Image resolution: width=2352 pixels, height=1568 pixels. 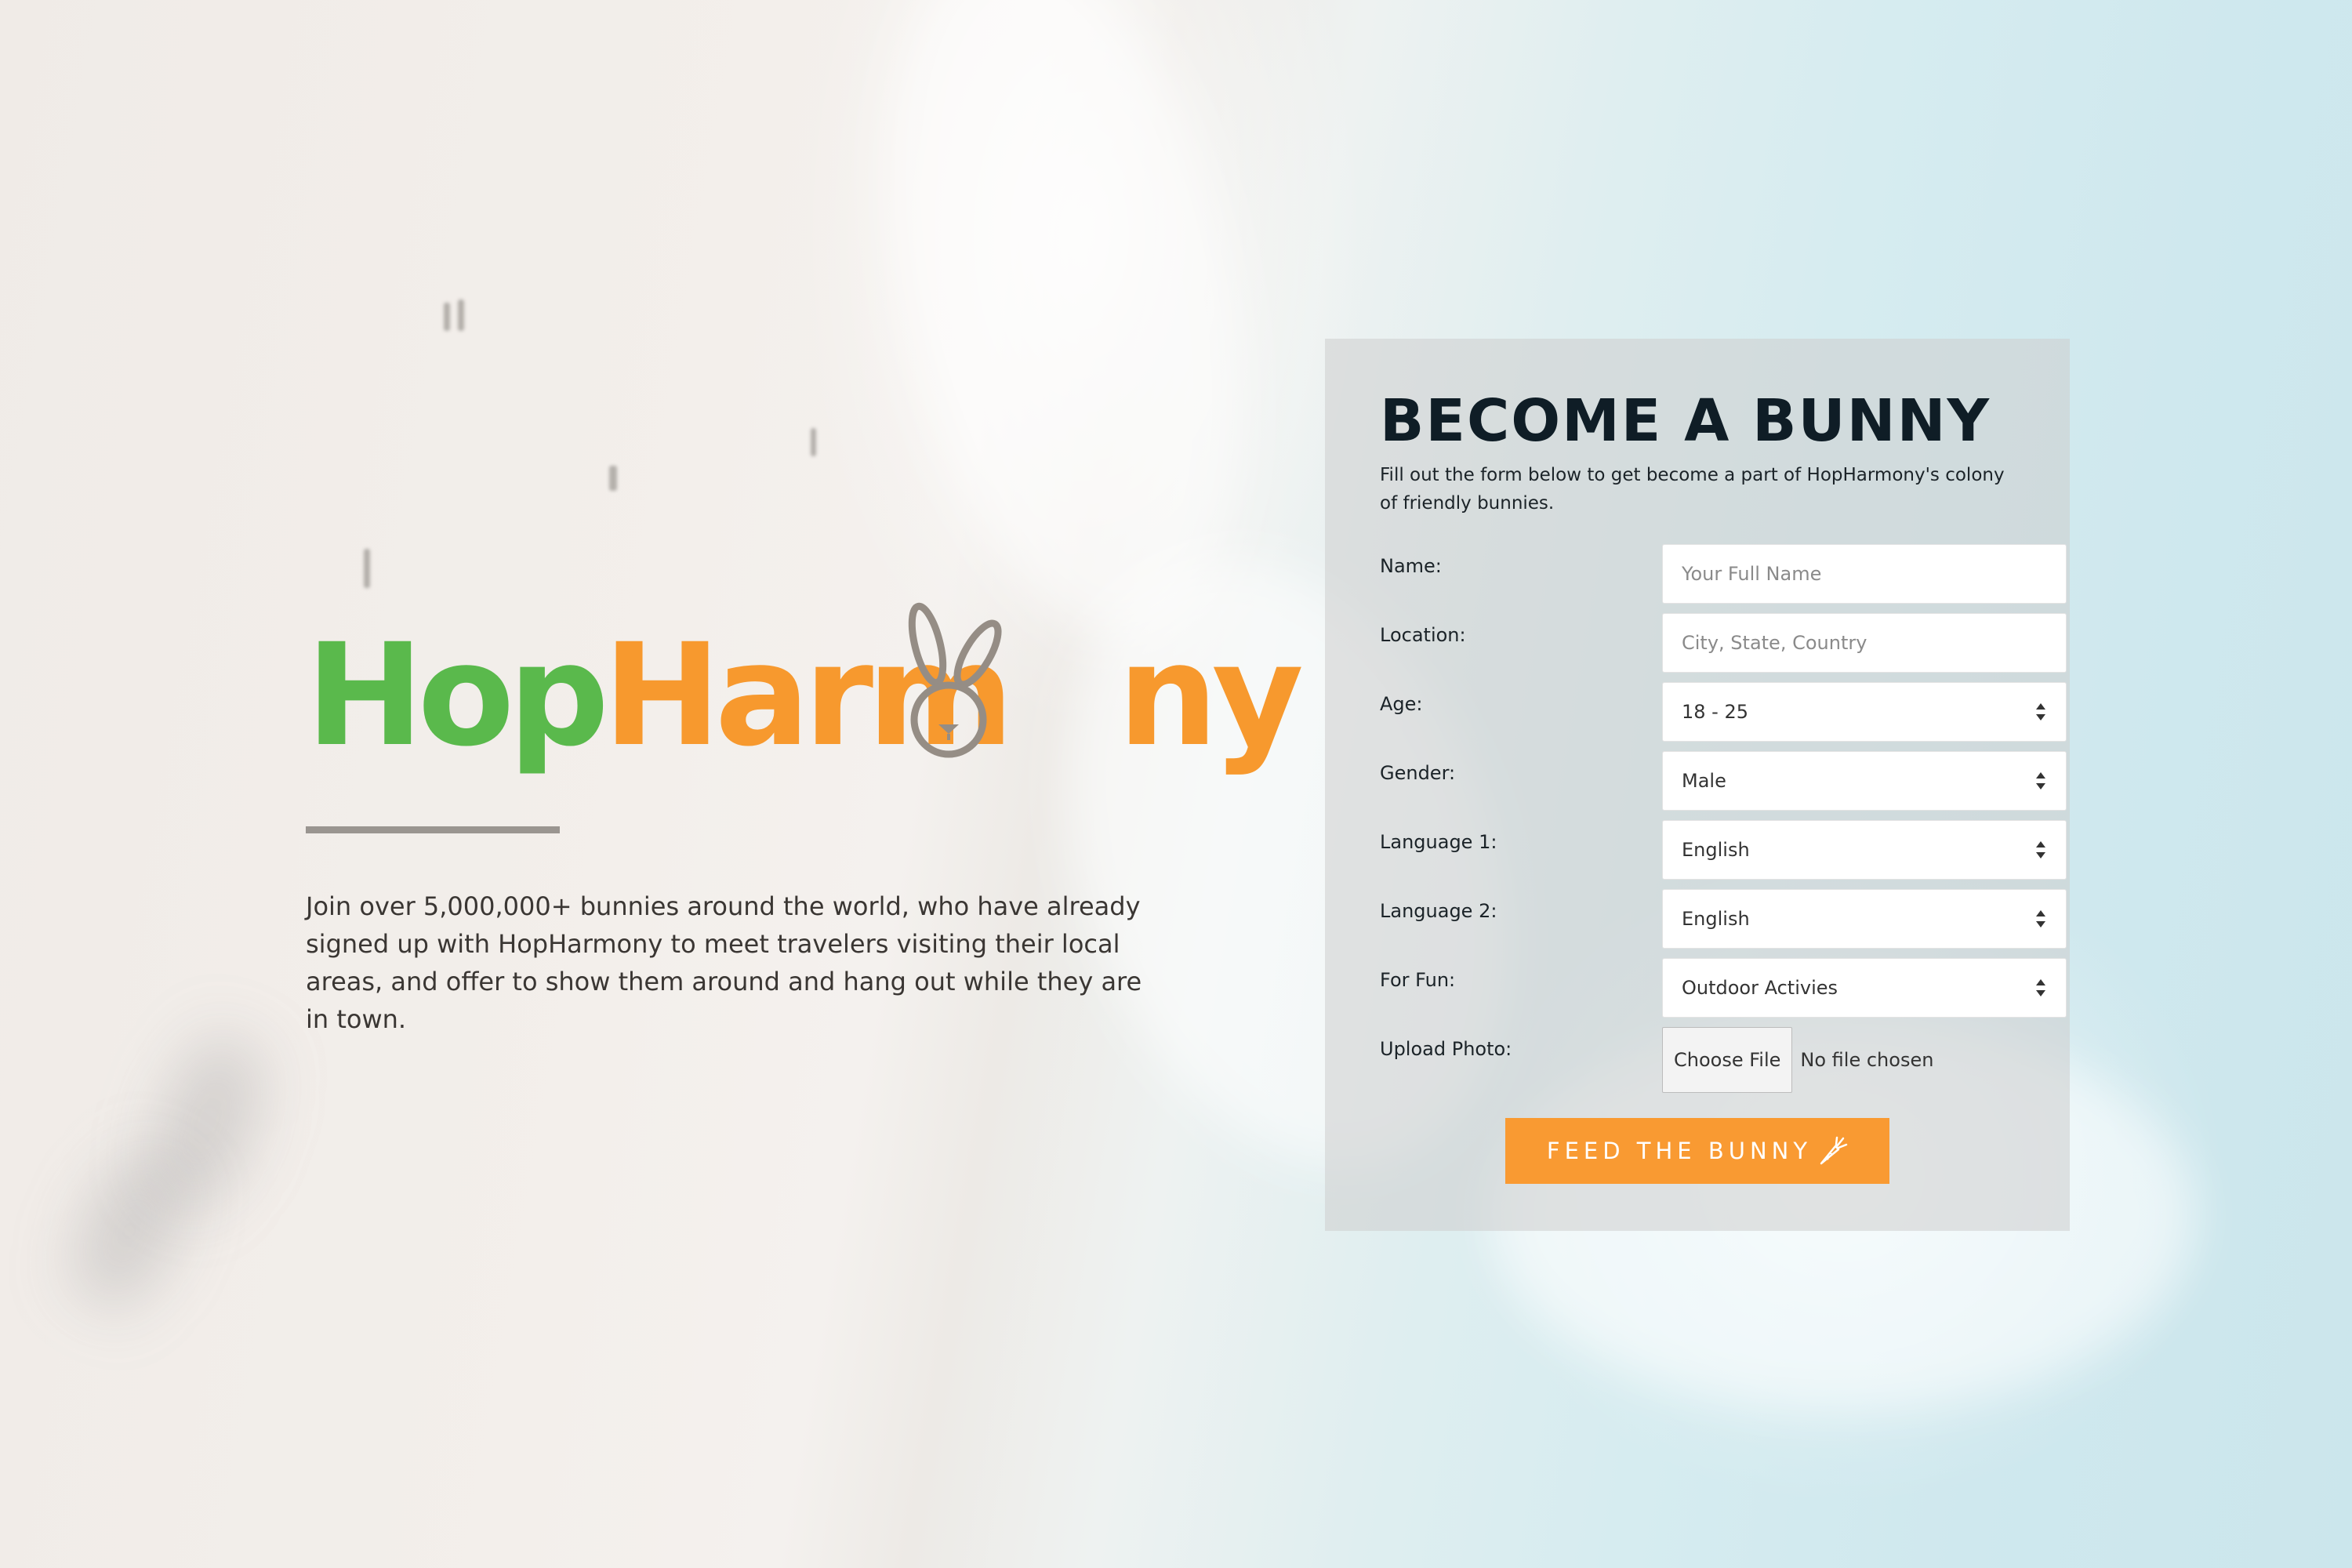 What do you see at coordinates (433, 829) in the screenshot?
I see `logo-divider` at bounding box center [433, 829].